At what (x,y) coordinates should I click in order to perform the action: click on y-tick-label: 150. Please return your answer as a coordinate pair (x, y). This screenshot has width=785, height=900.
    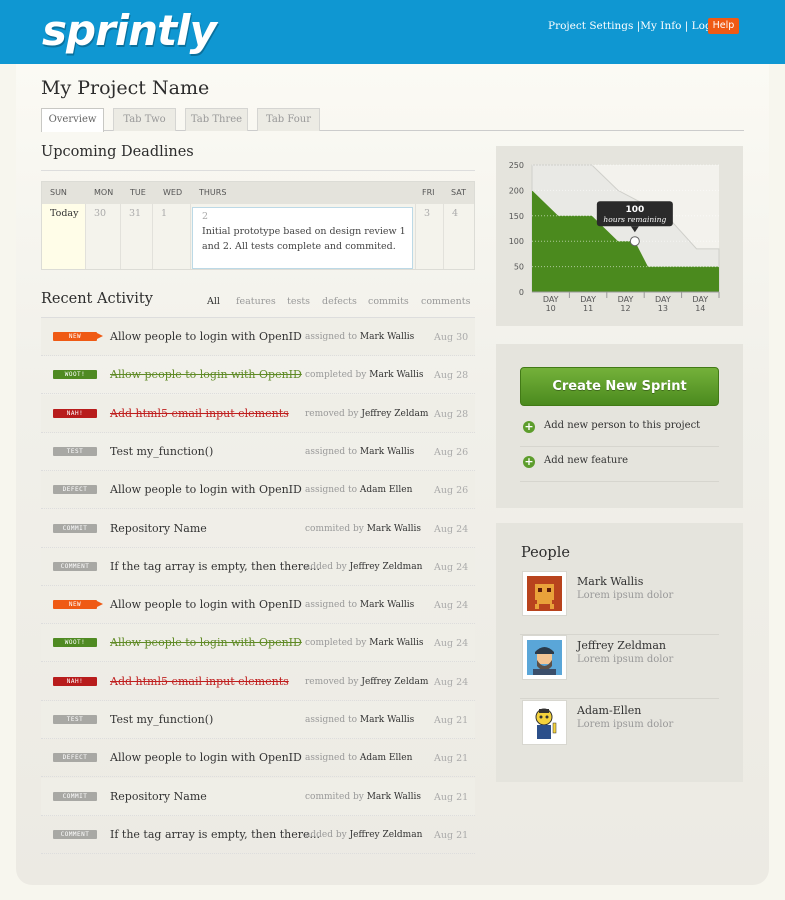
    Looking at the image, I should click on (516, 216).